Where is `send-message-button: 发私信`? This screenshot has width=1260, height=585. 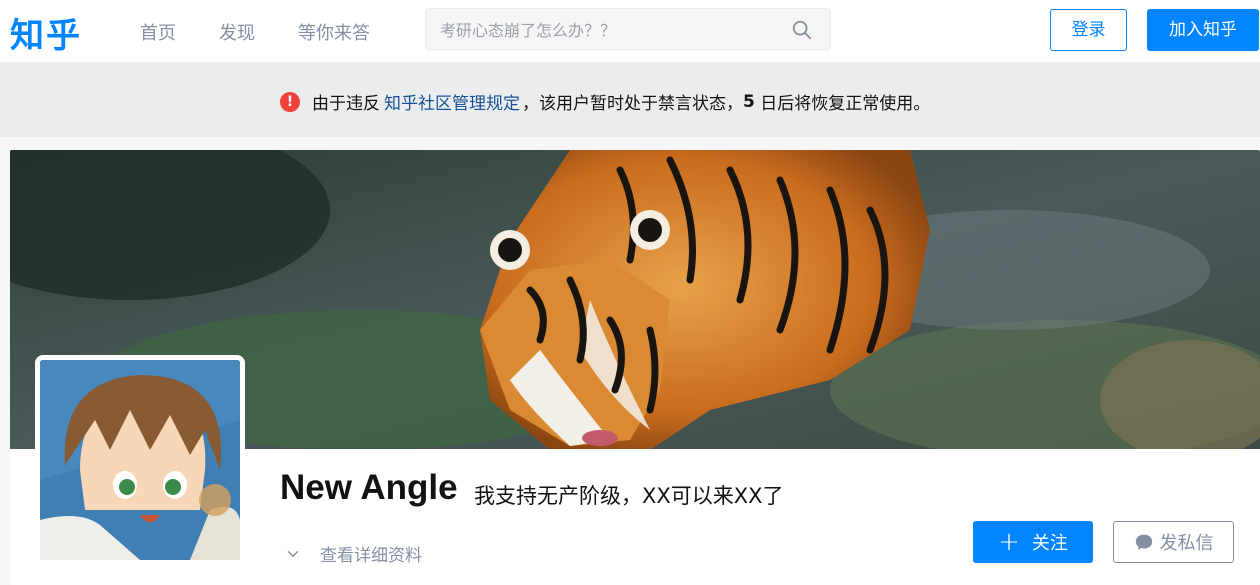
send-message-button: 发私信 is located at coordinates (1173, 542).